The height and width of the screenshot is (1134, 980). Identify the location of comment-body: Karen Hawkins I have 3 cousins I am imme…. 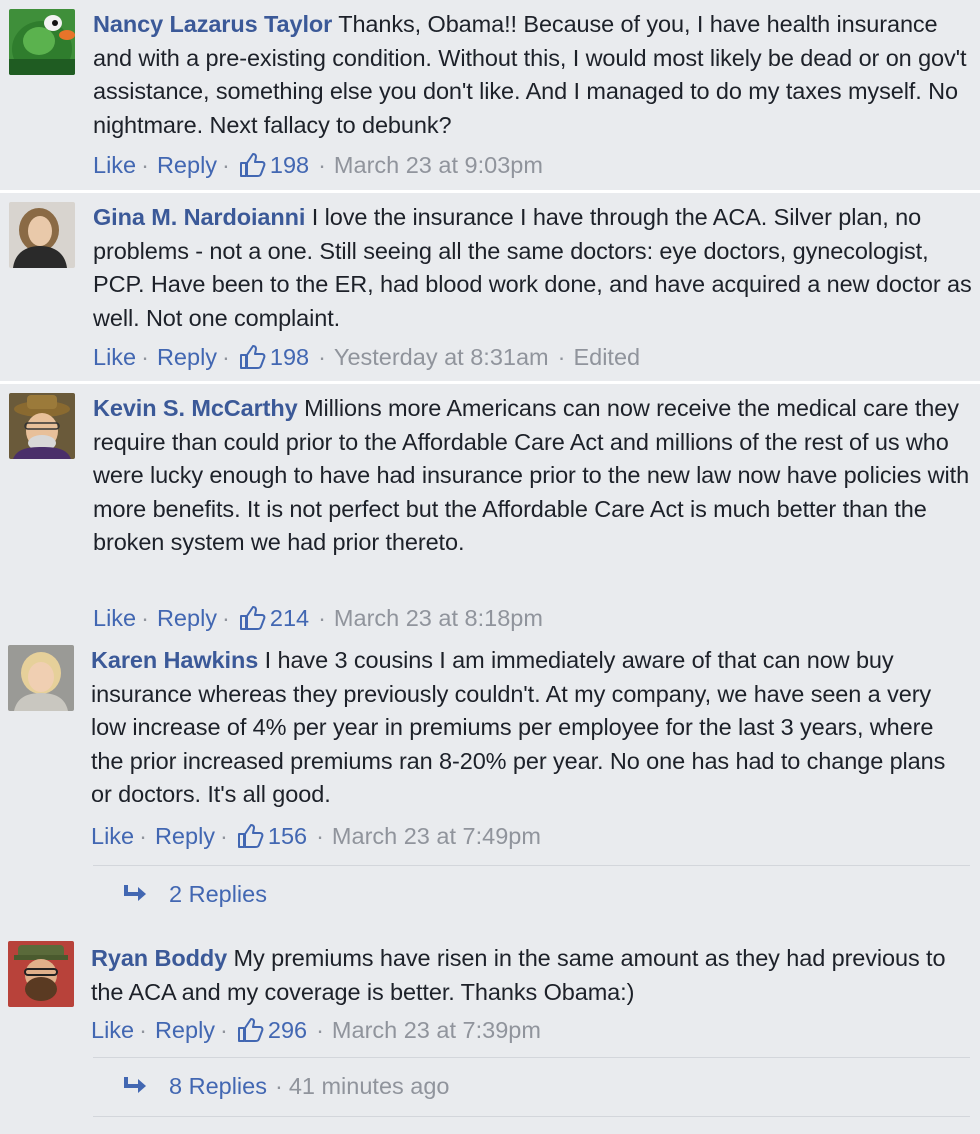
(531, 728).